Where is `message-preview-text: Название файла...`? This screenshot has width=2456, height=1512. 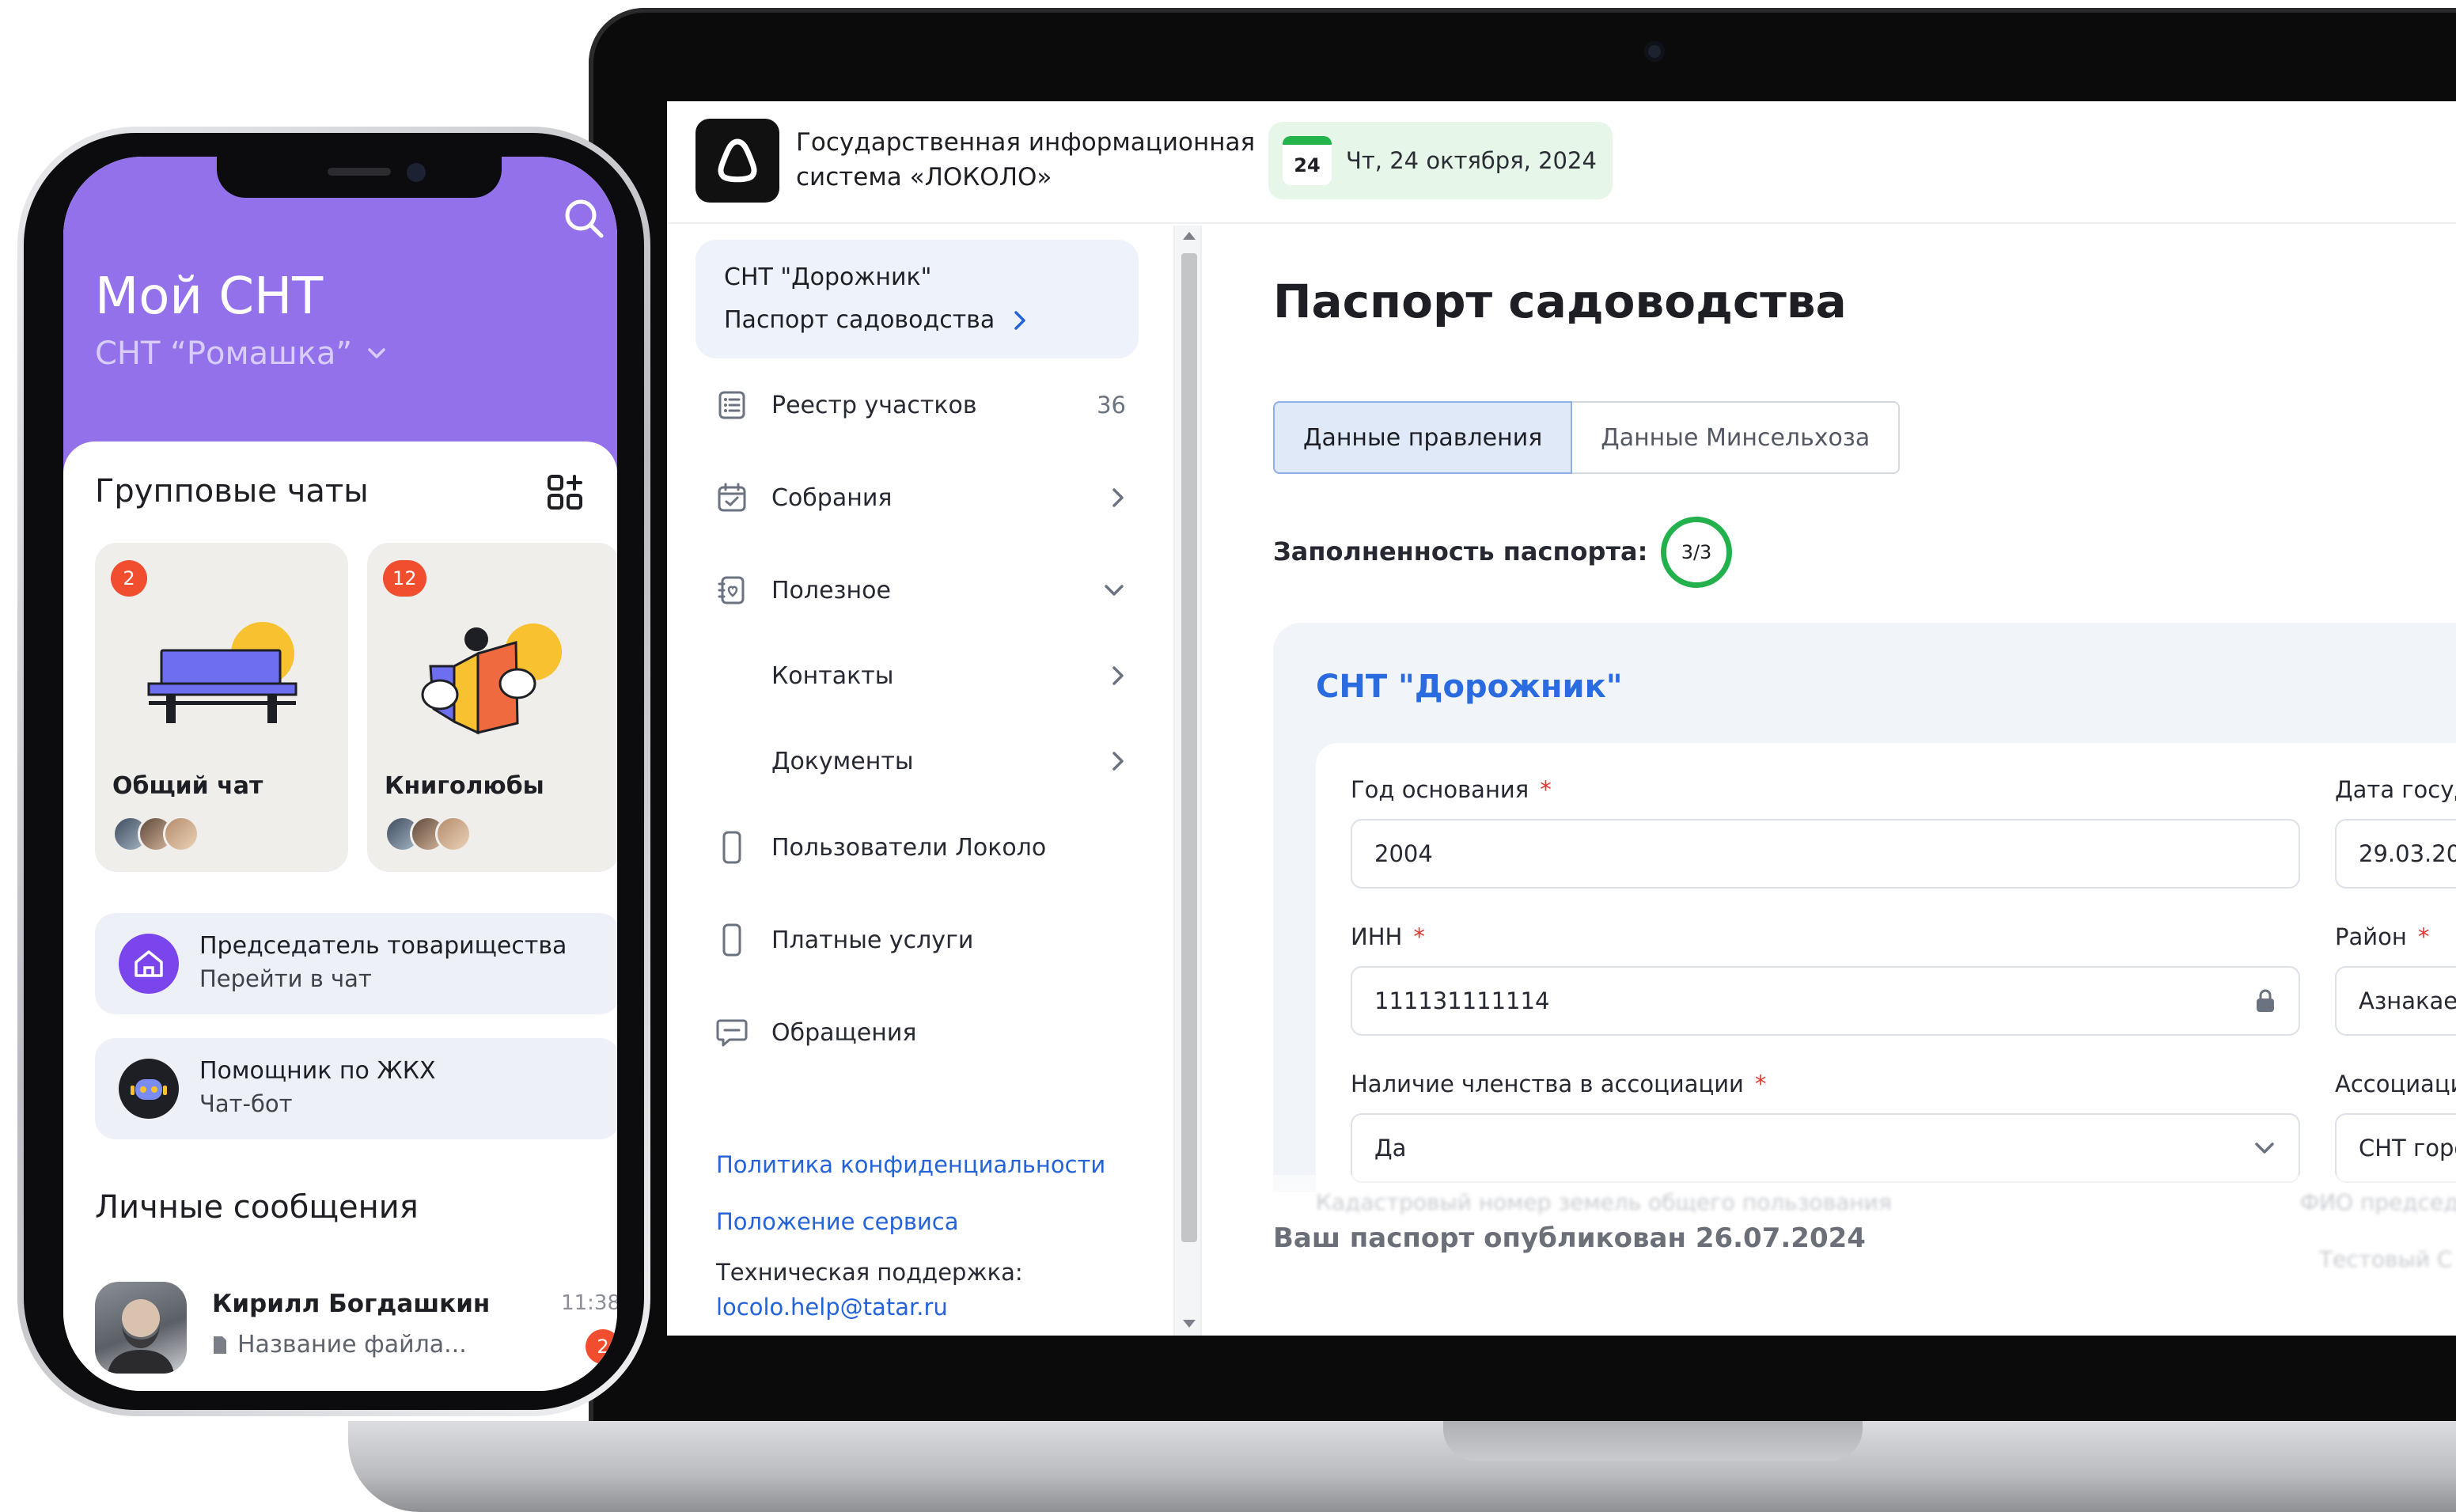
message-preview-text: Название файла... is located at coordinates (352, 1345).